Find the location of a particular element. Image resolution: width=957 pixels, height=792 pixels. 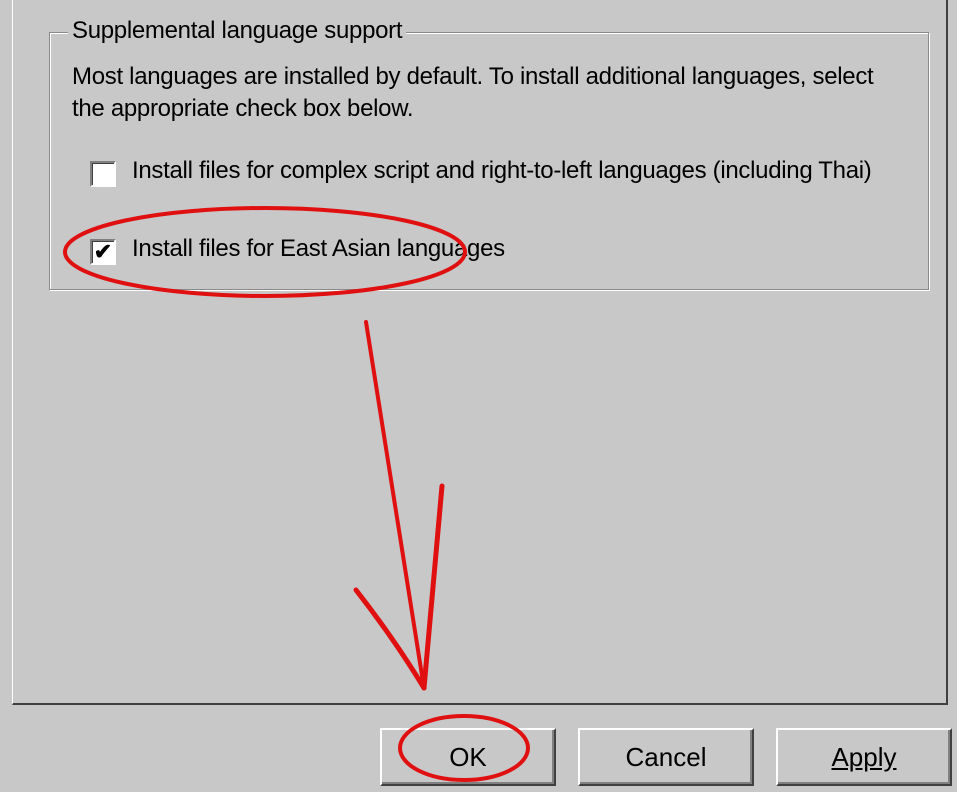

east-asian-label: Install files for East Asian languages is located at coordinates (512, 249).